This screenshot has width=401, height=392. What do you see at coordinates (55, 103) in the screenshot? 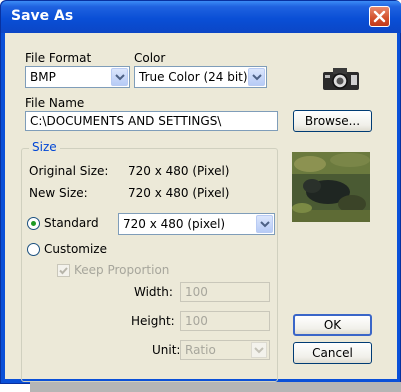
I see `file-name-label: File Name` at bounding box center [55, 103].